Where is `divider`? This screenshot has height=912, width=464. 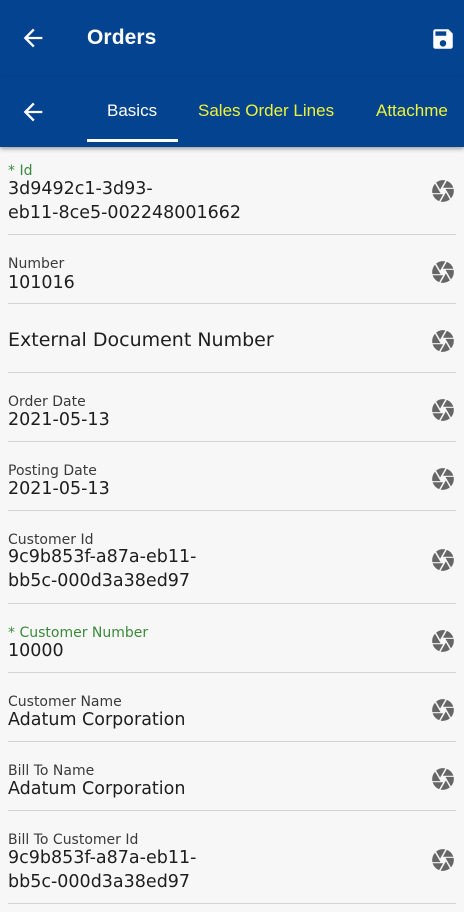
divider is located at coordinates (232, 903).